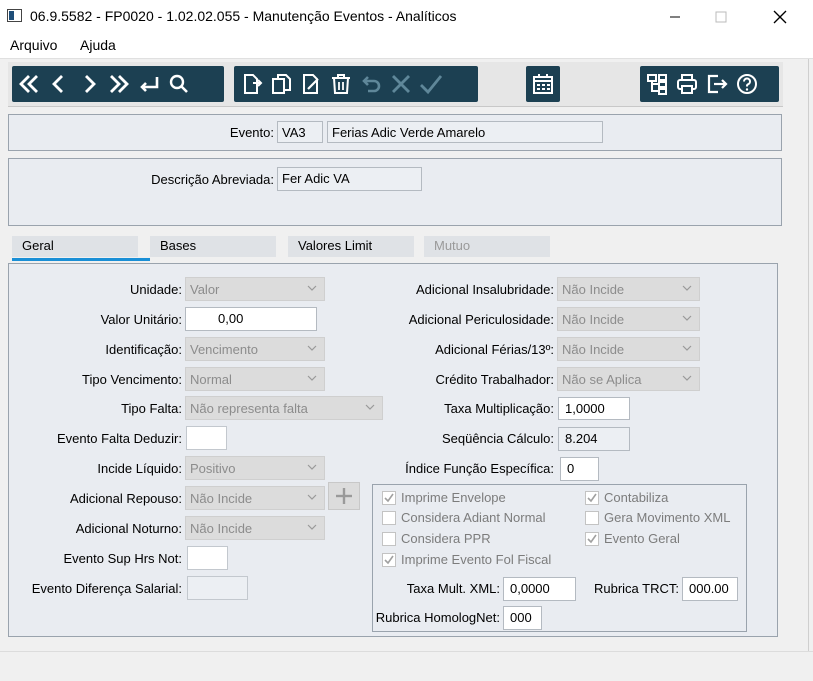 The width and height of the screenshot is (813, 681). I want to click on gera-movimento-xml-checkbox, so click(592, 517).